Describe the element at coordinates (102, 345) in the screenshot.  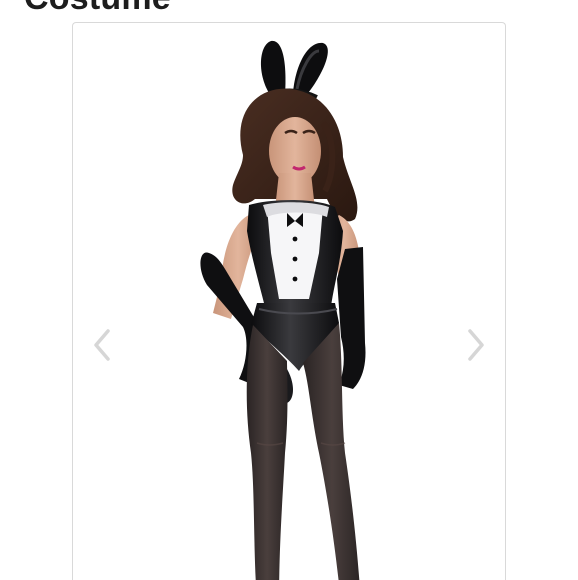
I see `chevron-left-icon` at that location.